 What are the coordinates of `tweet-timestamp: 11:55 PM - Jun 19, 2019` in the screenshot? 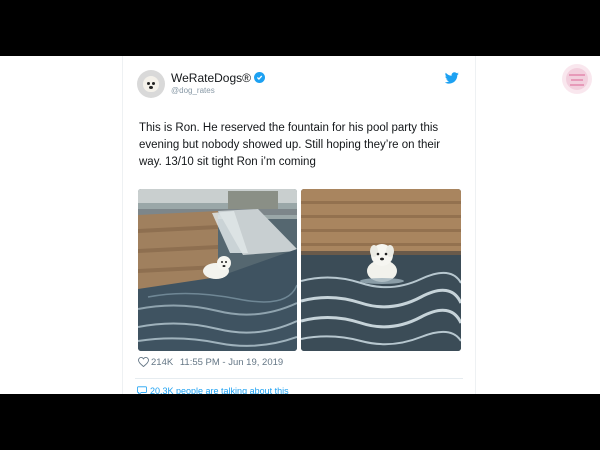 It's located at (231, 362).